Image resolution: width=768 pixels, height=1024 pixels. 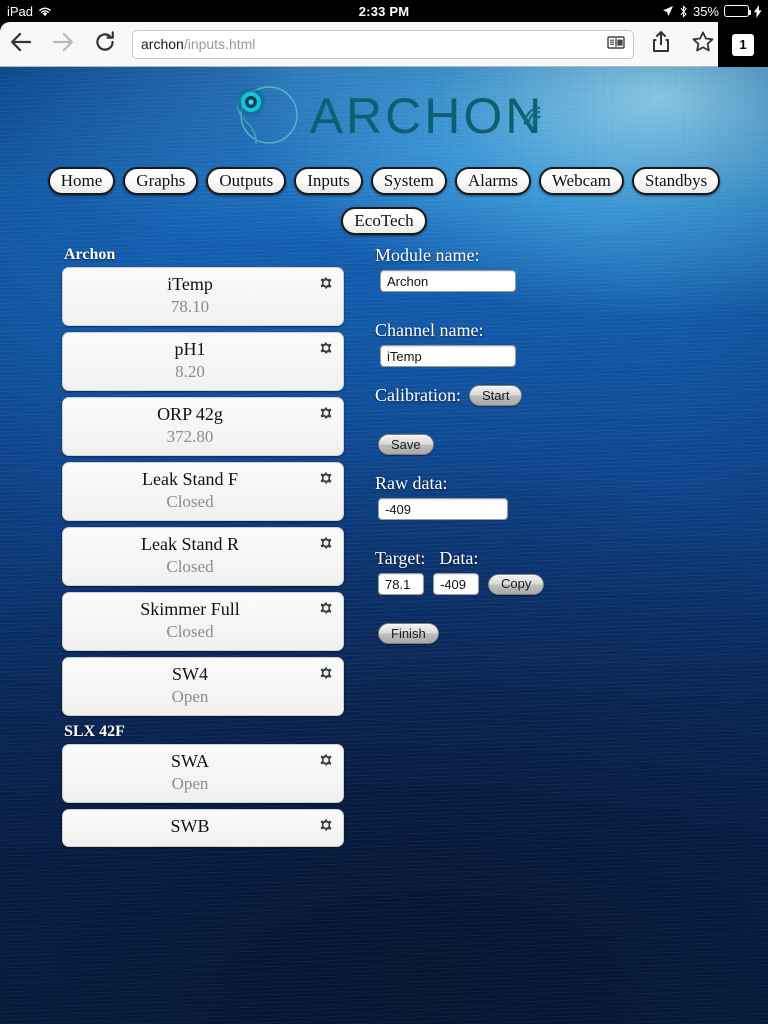 I want to click on battery-percent-label: 35%, so click(x=705, y=11).